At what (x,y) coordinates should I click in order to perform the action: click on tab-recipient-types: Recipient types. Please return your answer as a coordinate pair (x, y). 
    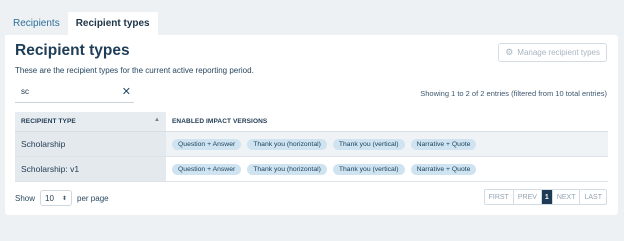
    Looking at the image, I should click on (112, 23).